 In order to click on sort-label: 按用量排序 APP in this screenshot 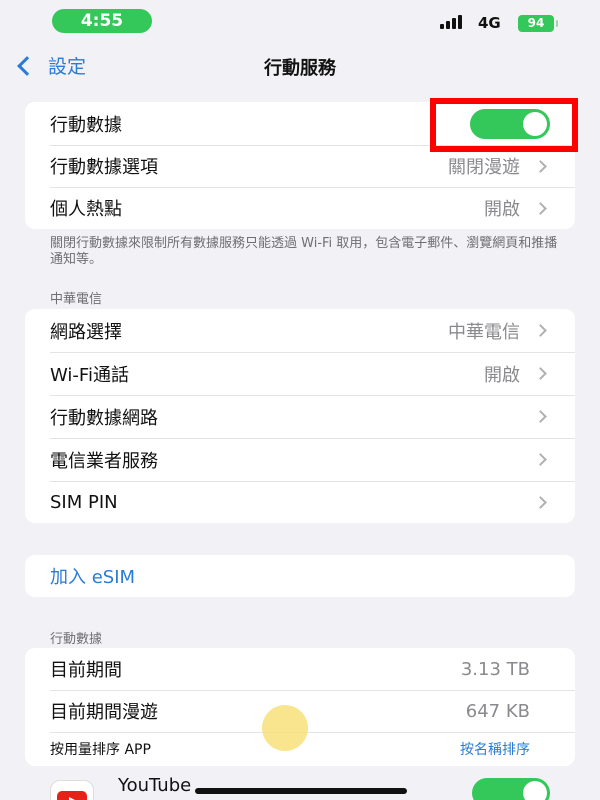, I will do `click(100, 750)`.